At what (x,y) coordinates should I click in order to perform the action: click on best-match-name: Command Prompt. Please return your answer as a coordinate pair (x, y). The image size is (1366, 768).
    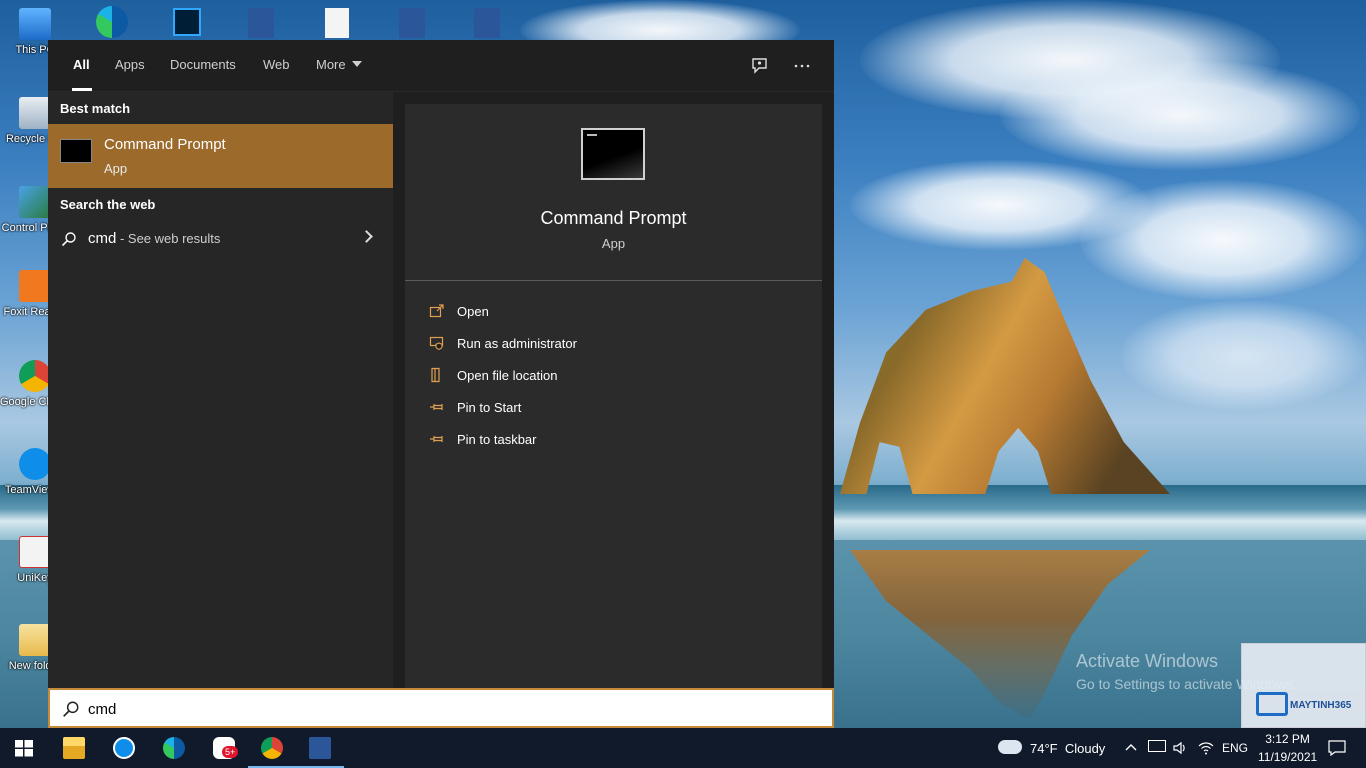
    Looking at the image, I should click on (165, 144).